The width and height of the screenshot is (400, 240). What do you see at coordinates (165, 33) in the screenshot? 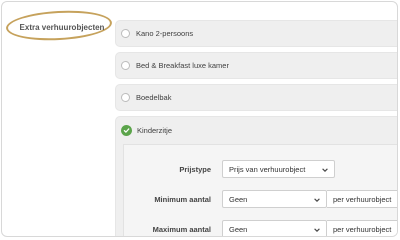
I see `option-label: Kano 2-persoons` at bounding box center [165, 33].